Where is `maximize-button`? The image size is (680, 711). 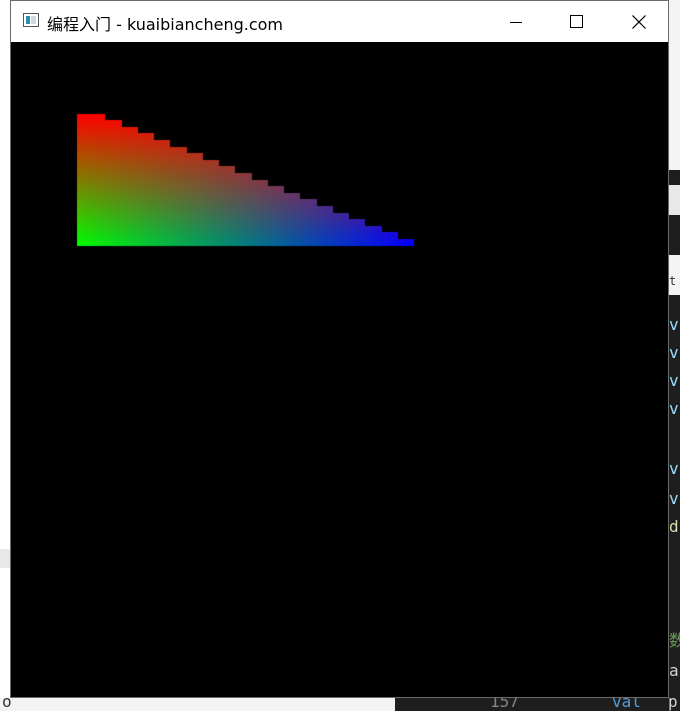 maximize-button is located at coordinates (576, 21).